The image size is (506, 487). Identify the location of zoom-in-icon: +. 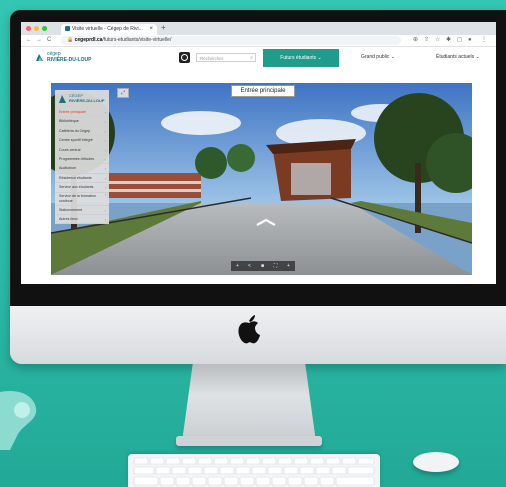
(237, 266).